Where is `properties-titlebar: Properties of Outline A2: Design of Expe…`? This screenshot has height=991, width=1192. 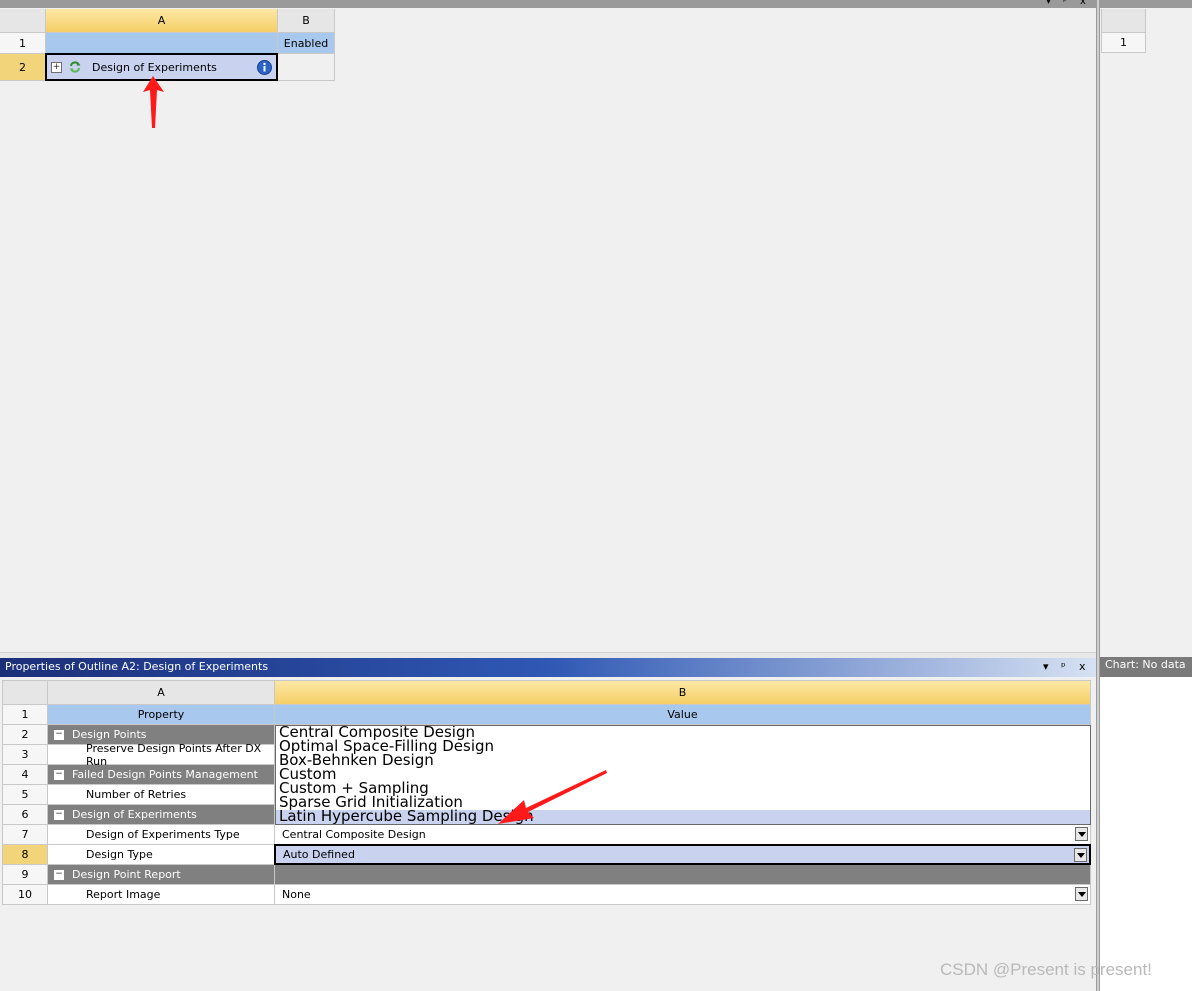 properties-titlebar: Properties of Outline A2: Design of Expe… is located at coordinates (548, 667).